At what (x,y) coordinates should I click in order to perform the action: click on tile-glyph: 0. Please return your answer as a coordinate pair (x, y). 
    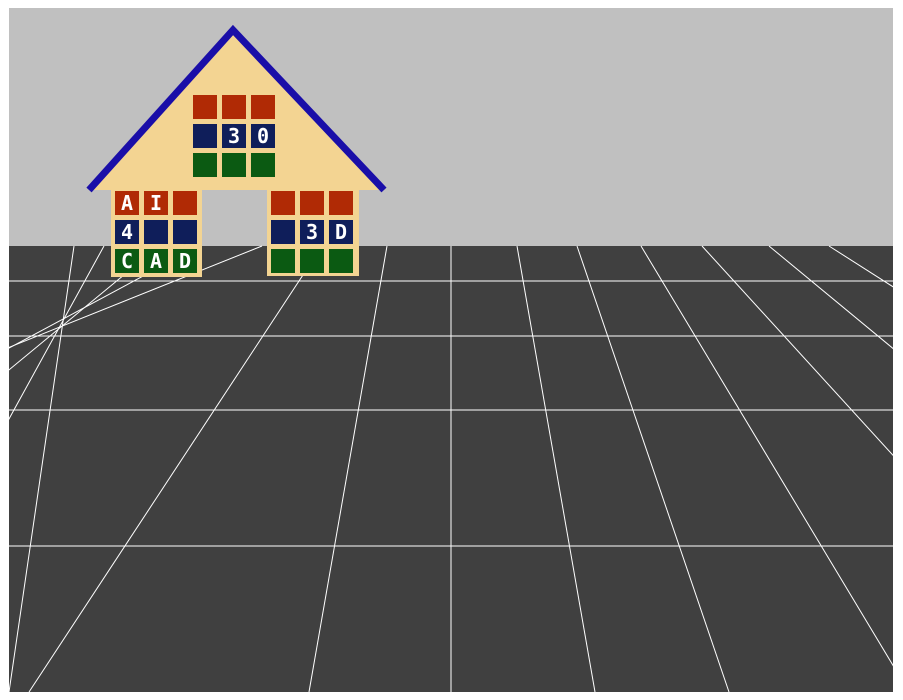
    Looking at the image, I should click on (263, 136).